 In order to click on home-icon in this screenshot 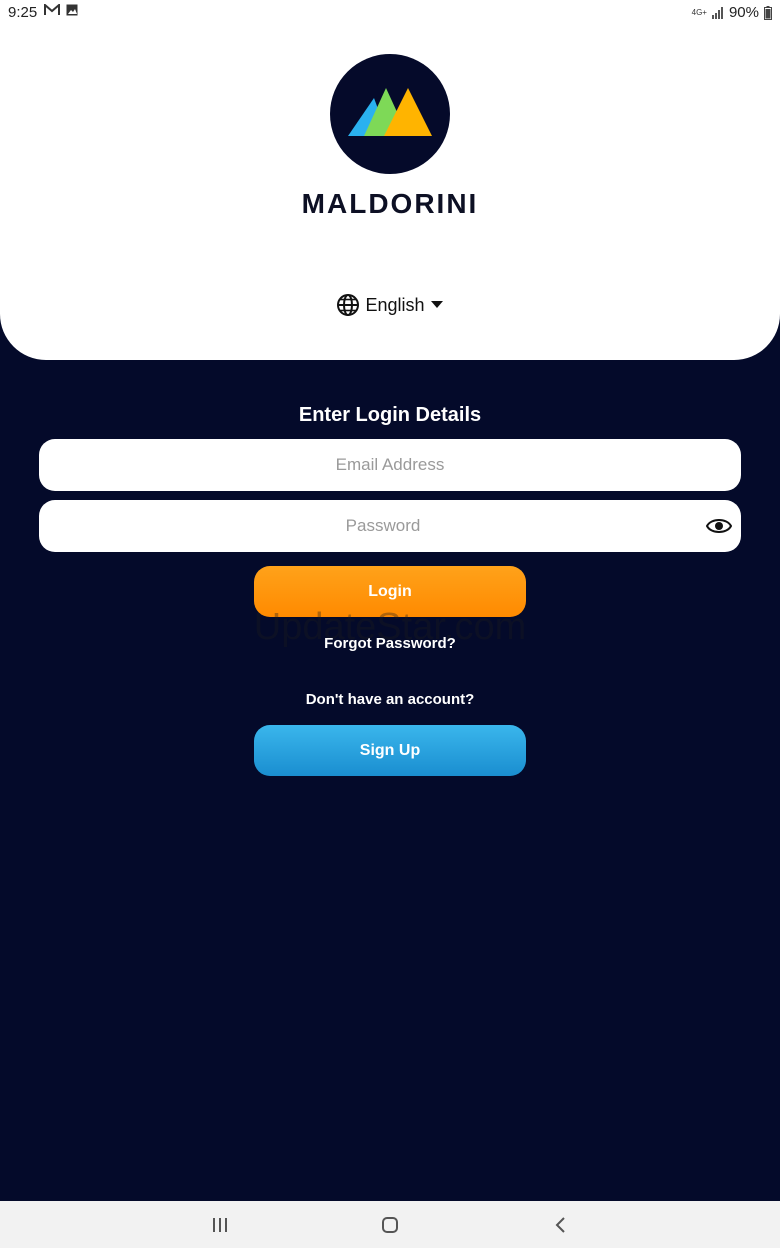, I will do `click(390, 1225)`.